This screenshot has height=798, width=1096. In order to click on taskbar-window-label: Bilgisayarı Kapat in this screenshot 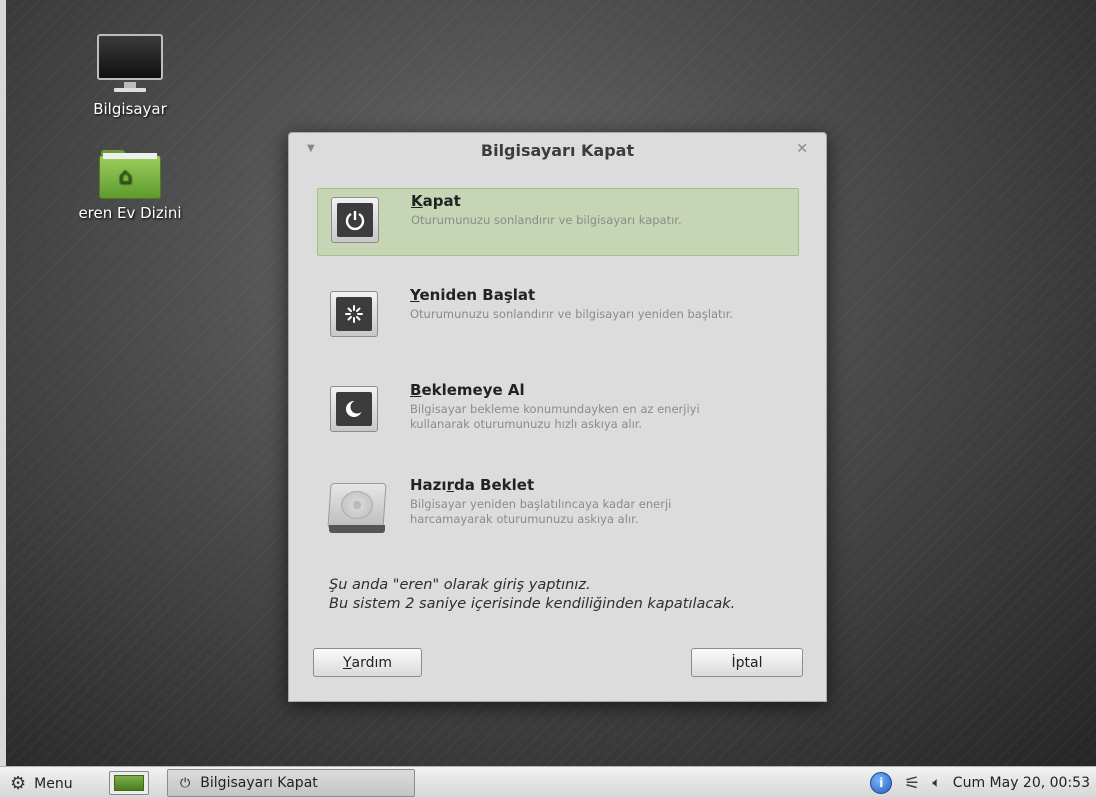, I will do `click(259, 783)`.